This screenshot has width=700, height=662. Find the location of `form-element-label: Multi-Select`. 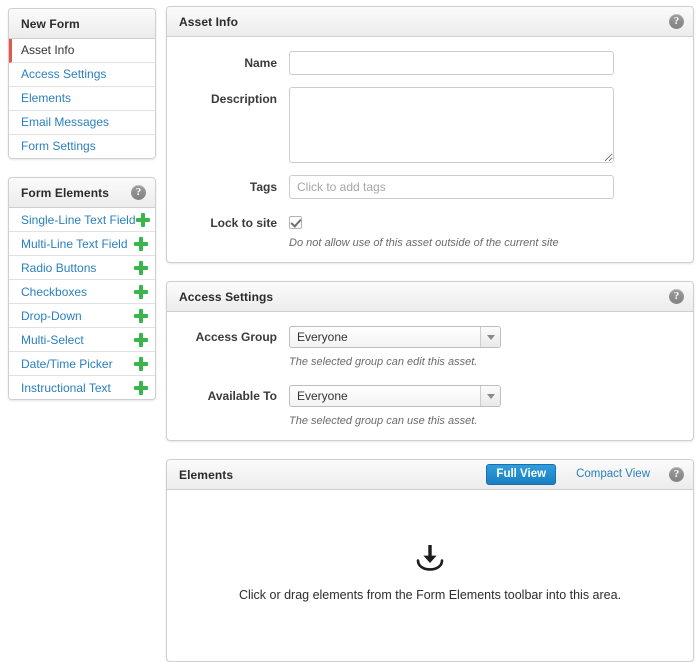

form-element-label: Multi-Select is located at coordinates (52, 339).